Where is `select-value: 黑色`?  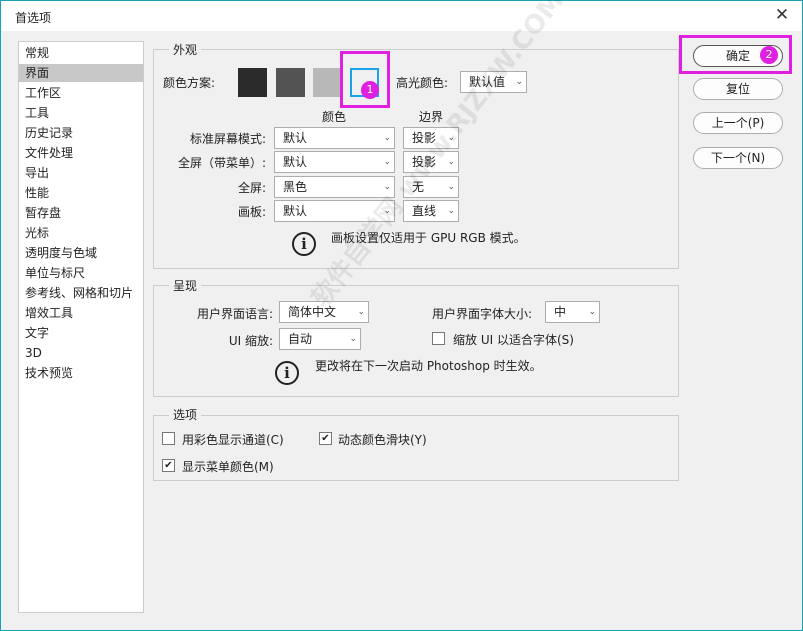 select-value: 黑色 is located at coordinates (295, 187).